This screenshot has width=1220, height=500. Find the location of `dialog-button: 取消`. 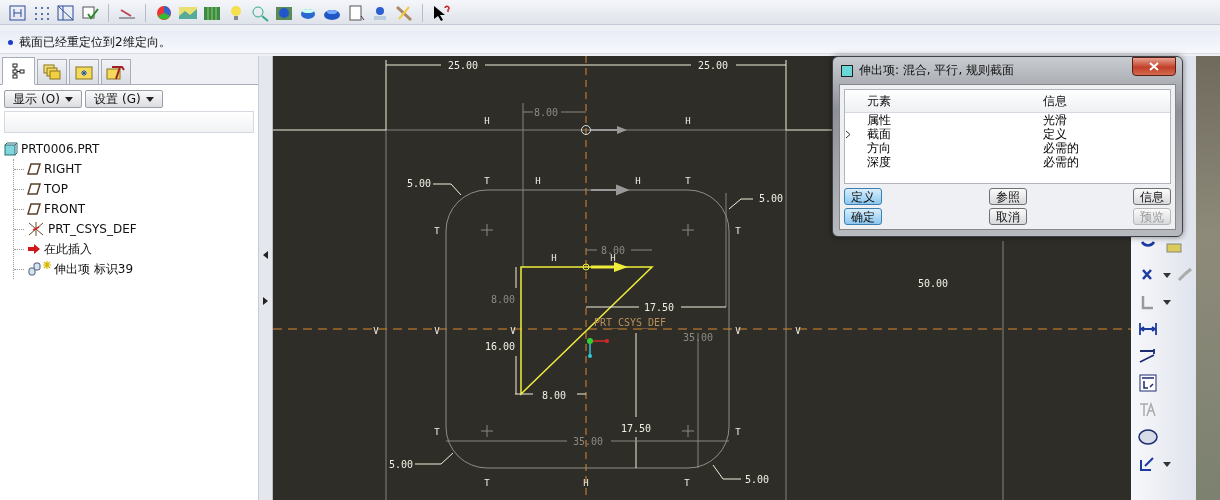

dialog-button: 取消 is located at coordinates (1007, 216).